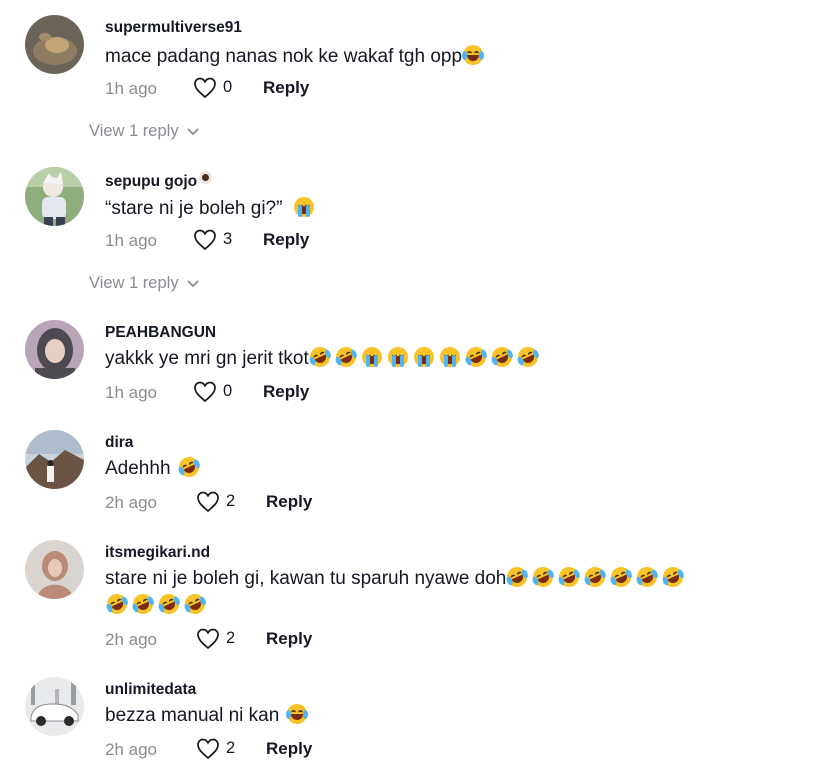 Image resolution: width=818 pixels, height=776 pixels. Describe the element at coordinates (173, 28) in the screenshot. I see `username: supermultiverse91` at that location.